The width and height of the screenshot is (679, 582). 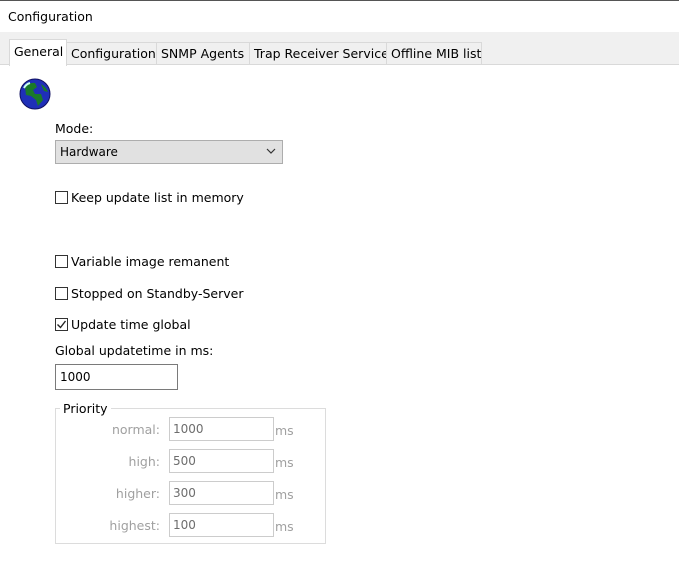 I want to click on tab-general: General, so click(x=38, y=52).